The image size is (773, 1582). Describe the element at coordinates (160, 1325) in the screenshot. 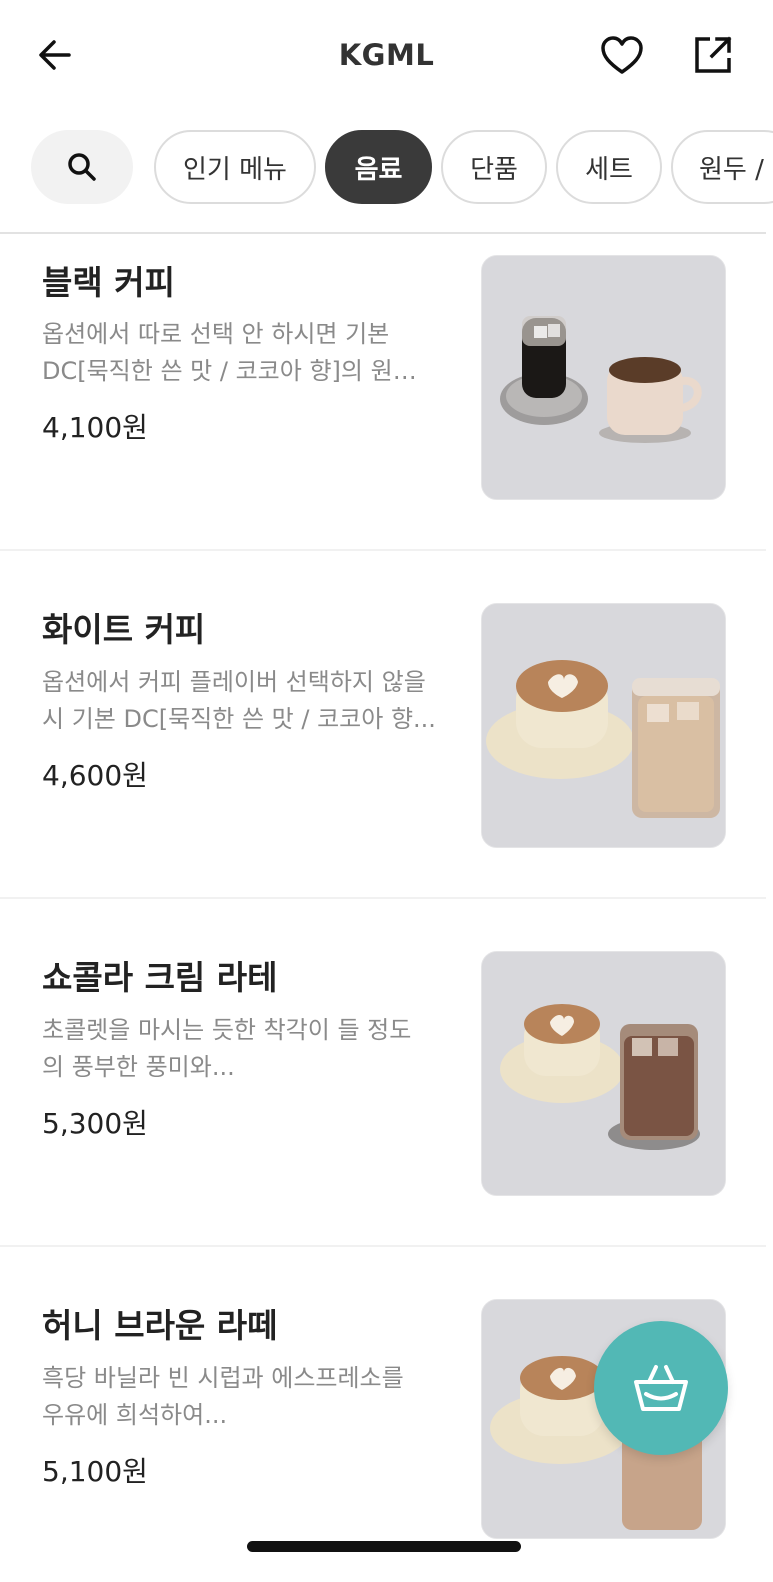

I see `menu-item-name: 허니 브라운 라떼` at that location.